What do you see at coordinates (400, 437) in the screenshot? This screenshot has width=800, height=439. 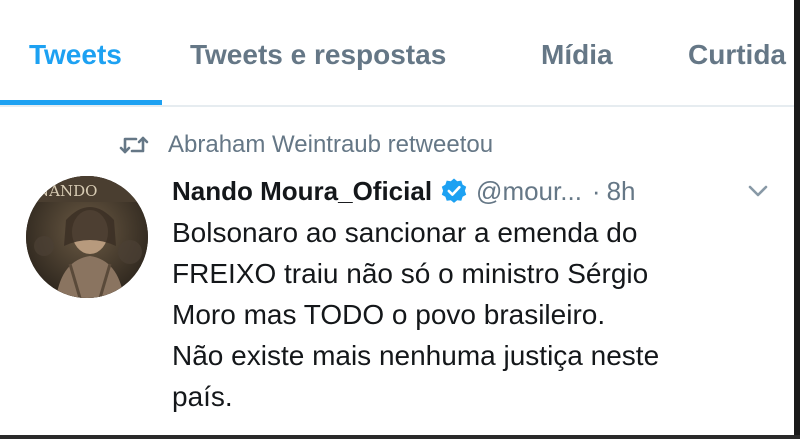 I see `screen-edge-bottom` at bounding box center [400, 437].